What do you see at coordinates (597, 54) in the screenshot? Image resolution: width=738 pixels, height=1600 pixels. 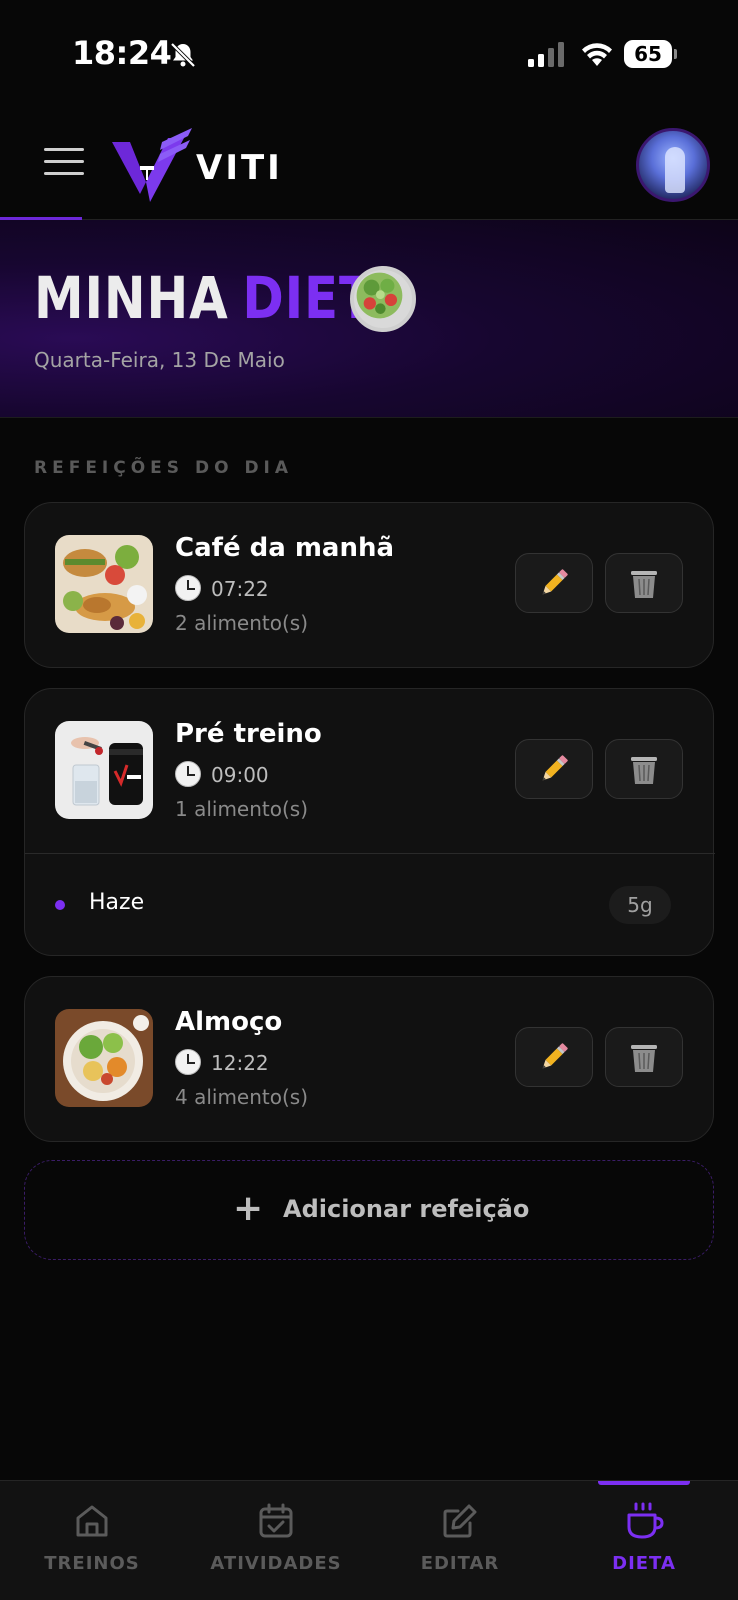 I see `wifi-icon` at bounding box center [597, 54].